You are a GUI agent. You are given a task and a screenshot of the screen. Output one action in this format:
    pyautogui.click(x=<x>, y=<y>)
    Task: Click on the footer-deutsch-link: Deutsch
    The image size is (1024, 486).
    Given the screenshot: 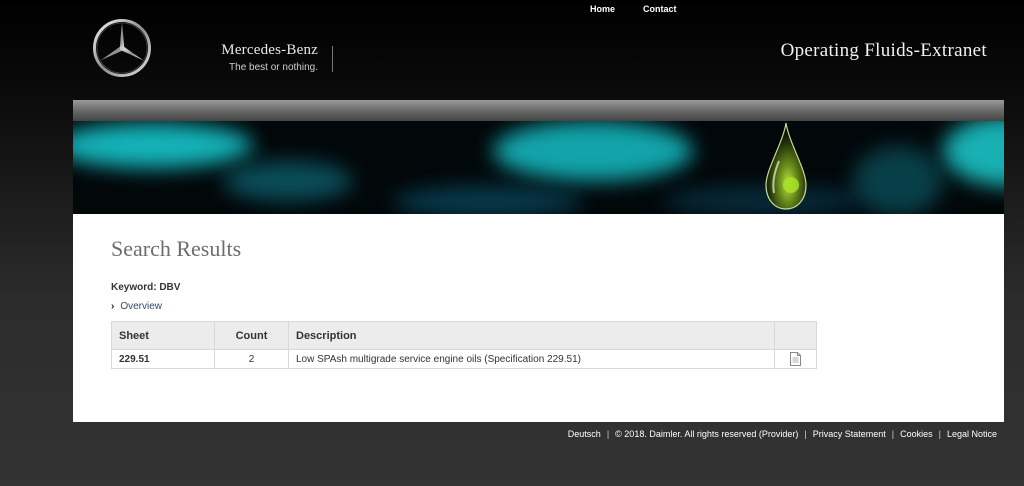 What is the action you would take?
    pyautogui.click(x=584, y=434)
    